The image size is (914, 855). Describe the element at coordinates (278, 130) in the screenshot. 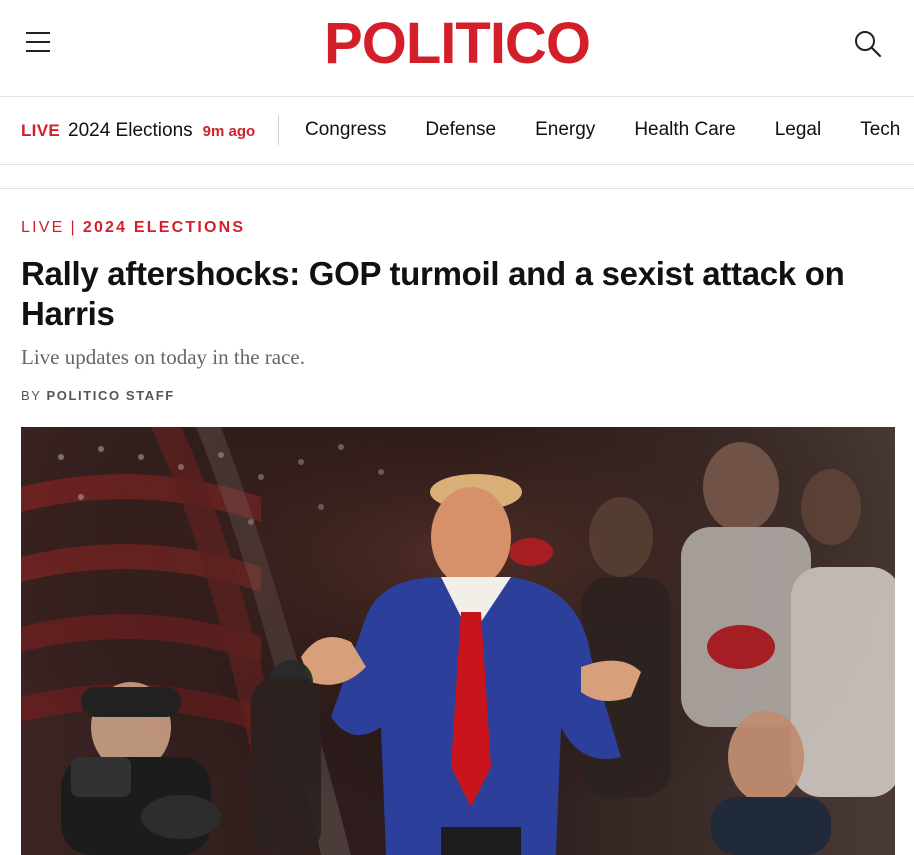

I see `nav-separator` at that location.